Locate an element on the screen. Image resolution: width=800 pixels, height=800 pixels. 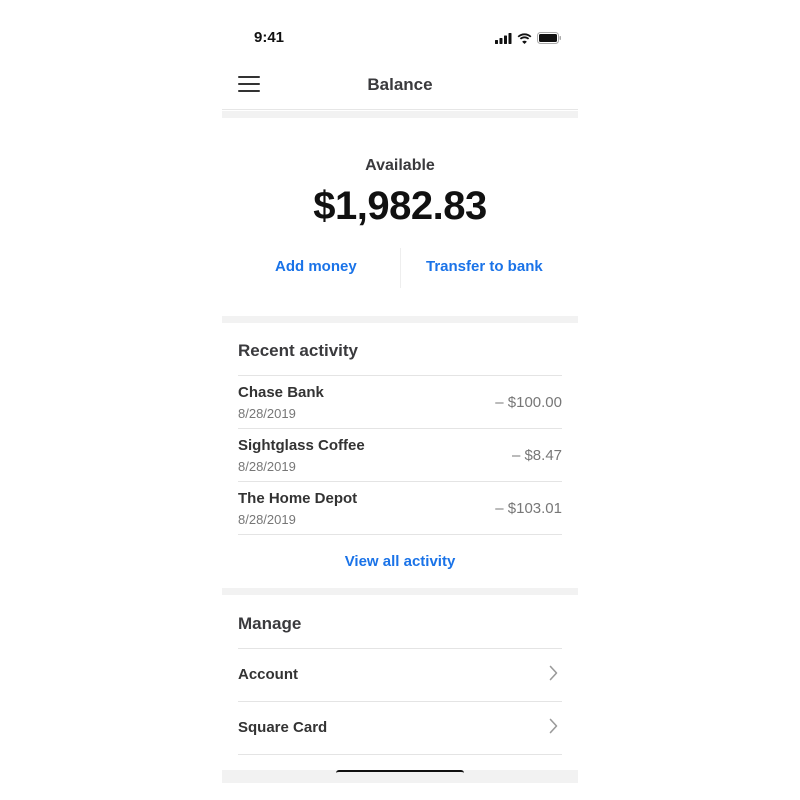
wifi-icon is located at coordinates (524, 38).